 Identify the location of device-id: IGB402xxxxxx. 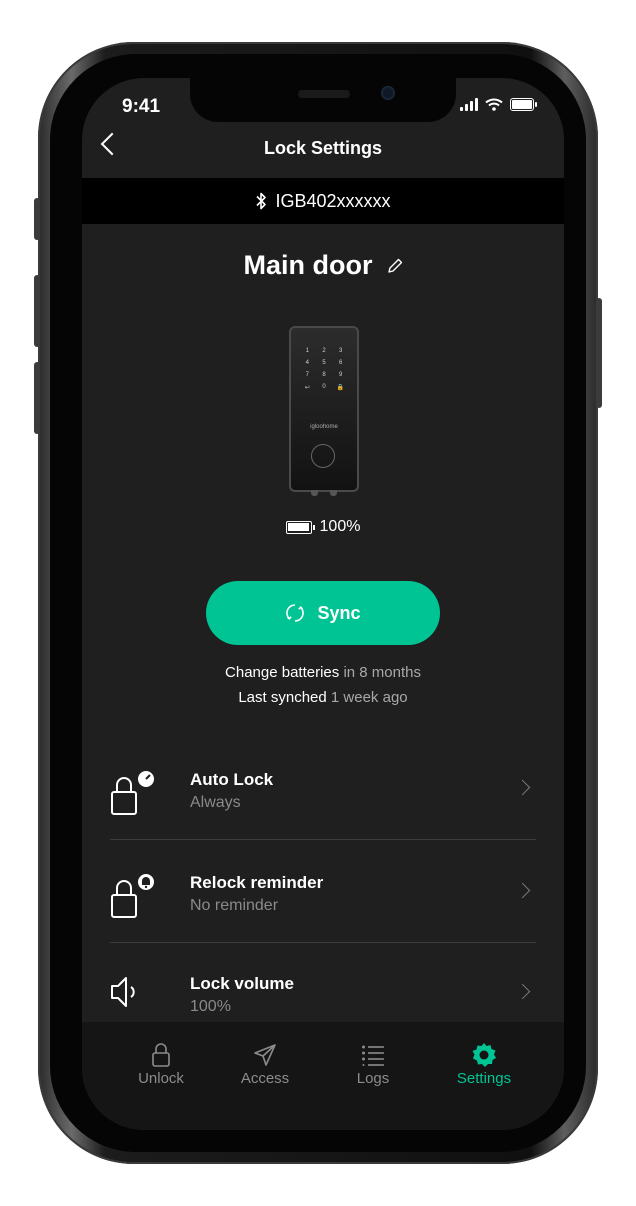
(333, 200).